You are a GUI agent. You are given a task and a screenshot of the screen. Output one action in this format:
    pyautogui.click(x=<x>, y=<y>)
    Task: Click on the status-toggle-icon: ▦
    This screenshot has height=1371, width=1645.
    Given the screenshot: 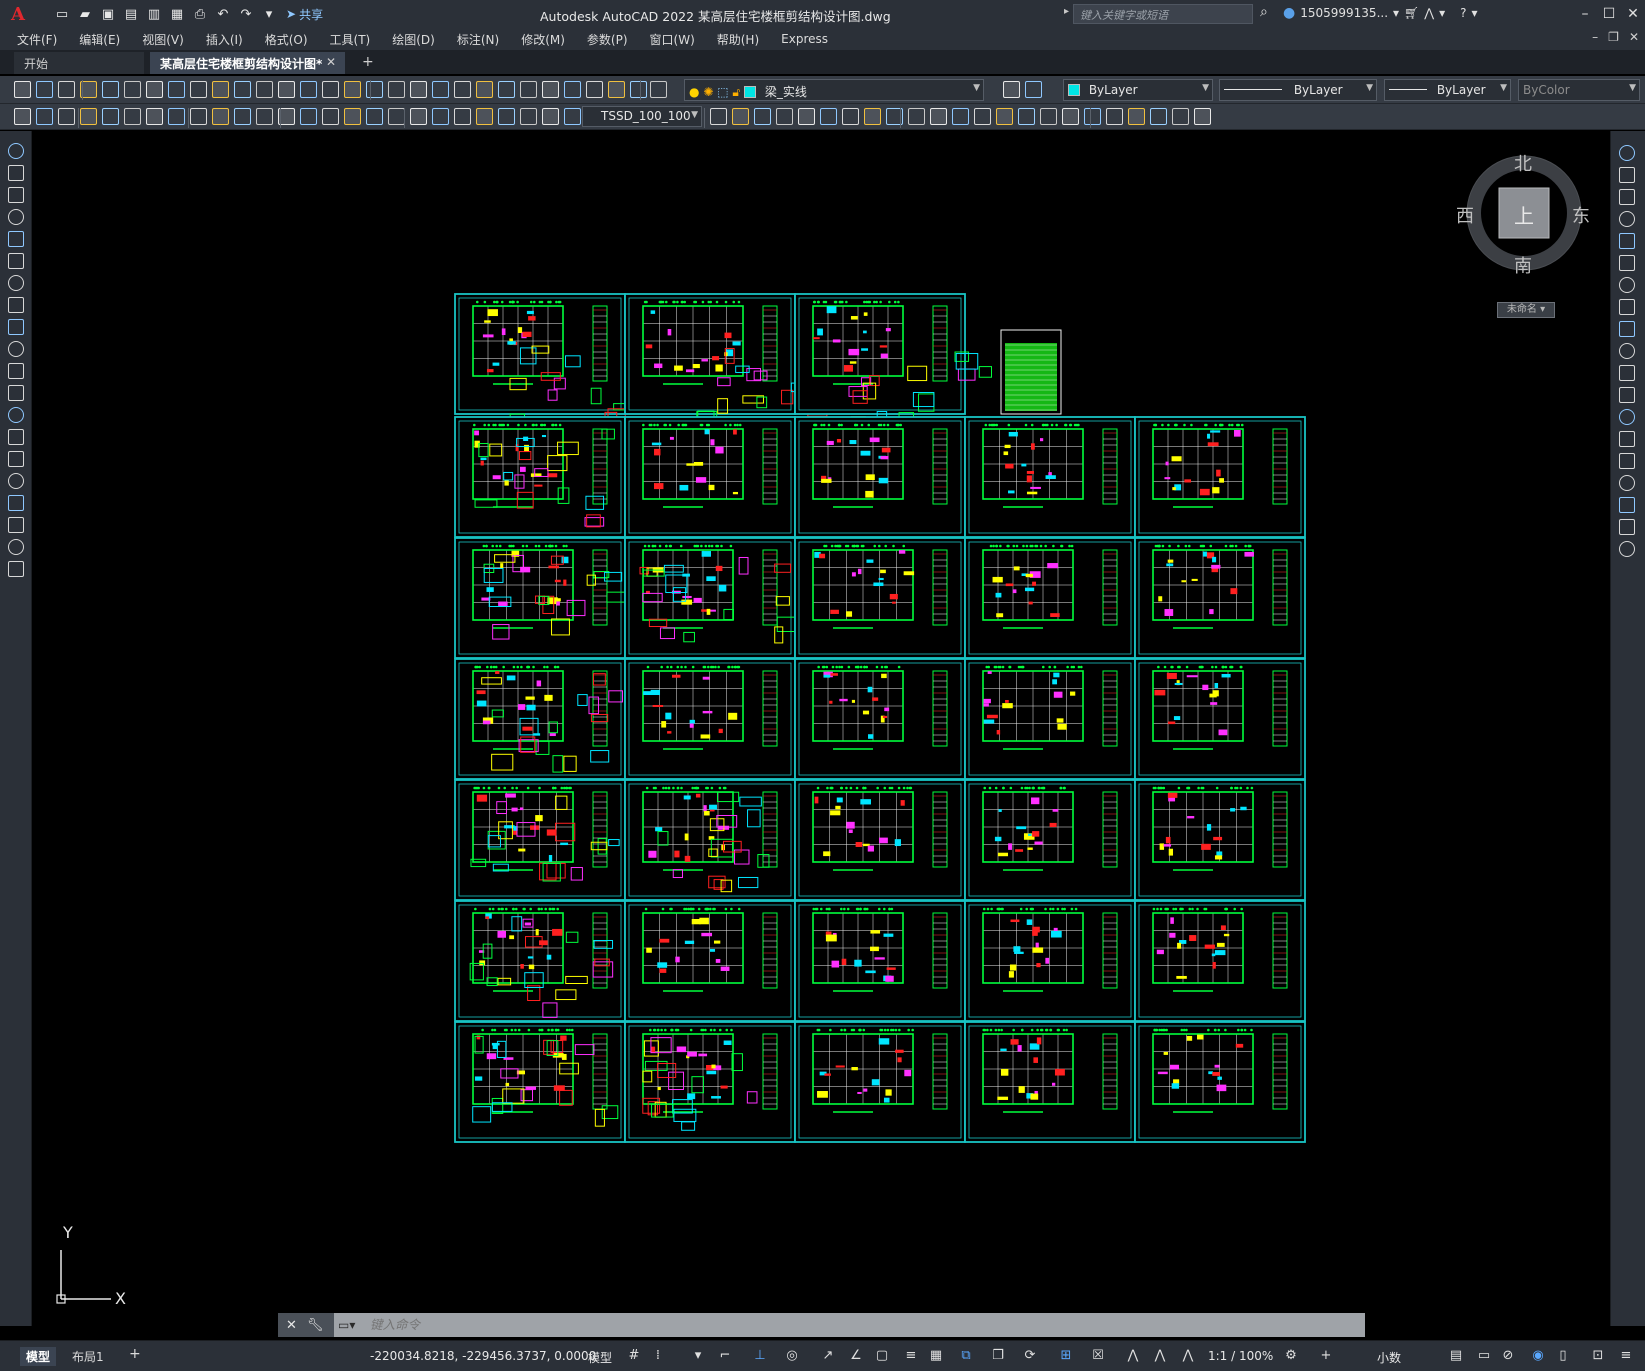 What is the action you would take?
    pyautogui.click(x=936, y=1356)
    